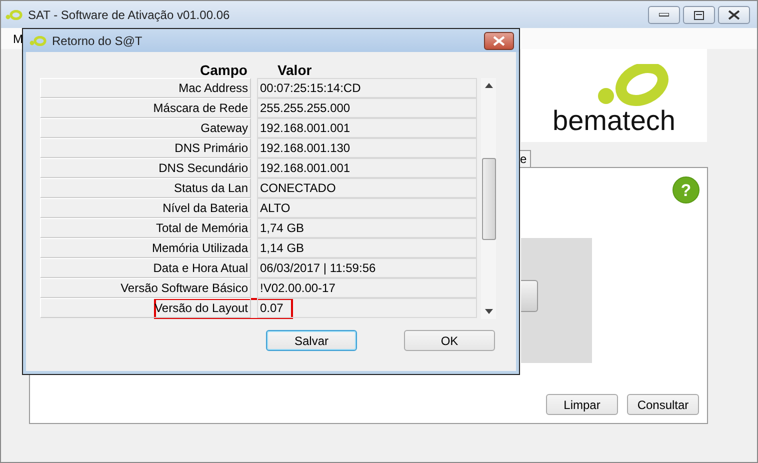 The width and height of the screenshot is (758, 463). Describe the element at coordinates (367, 288) in the screenshot. I see `field-value: !V02.00.00-17` at that location.